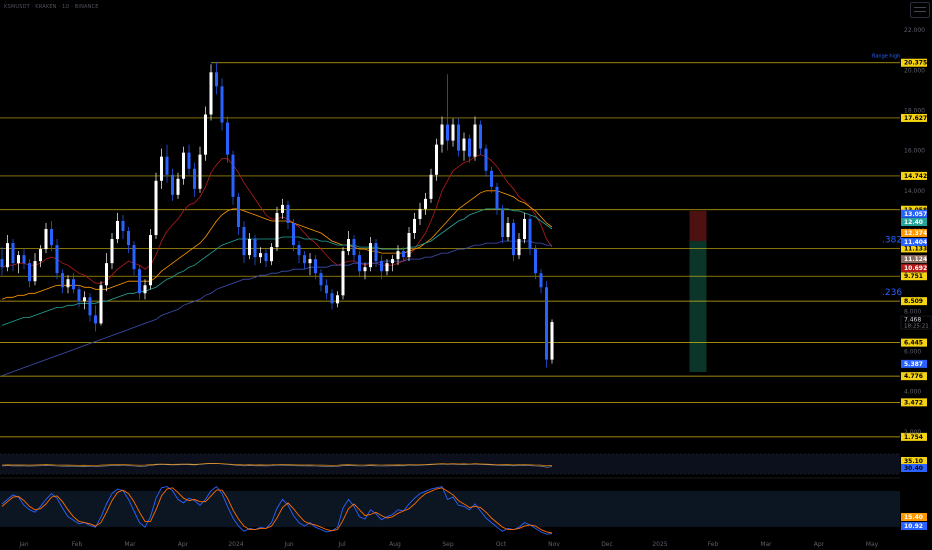 This screenshot has height=550, width=932. What do you see at coordinates (698, 307) in the screenshot?
I see `take-profit-zone` at bounding box center [698, 307].